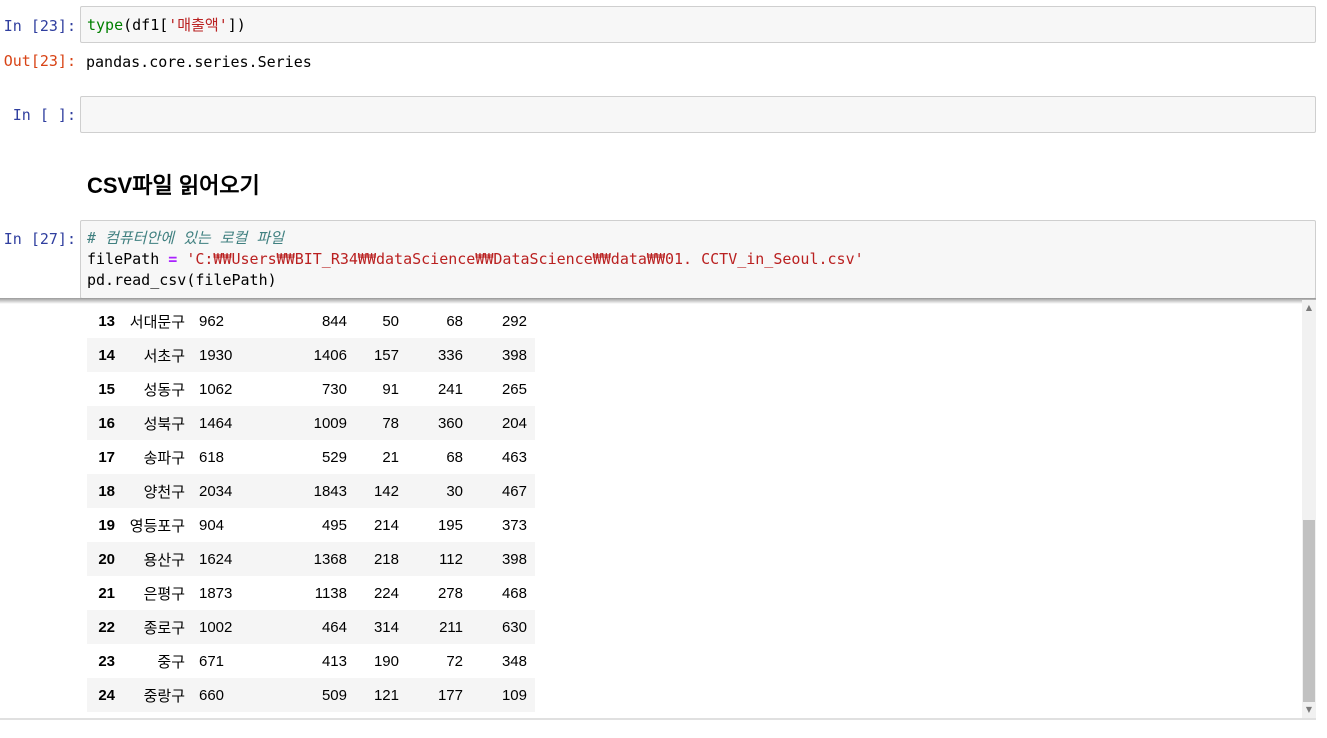  What do you see at coordinates (330, 355) in the screenshot?
I see `table-cell: 1406` at bounding box center [330, 355].